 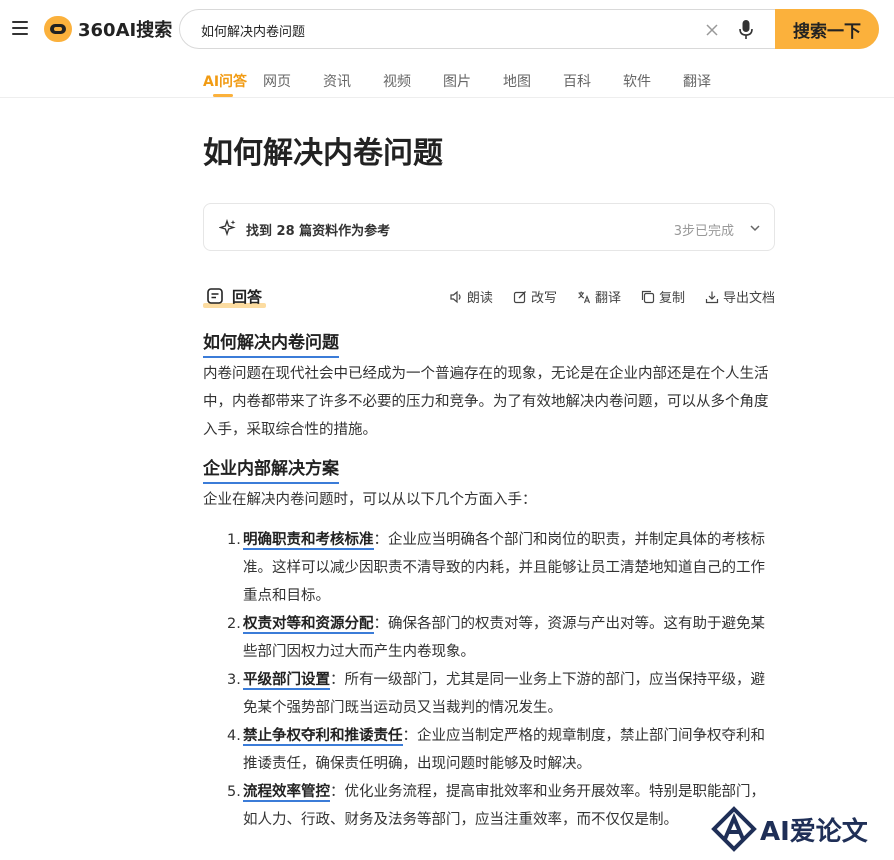 What do you see at coordinates (286, 793) in the screenshot?
I see `list-item-title: 流程效率管控` at bounding box center [286, 793].